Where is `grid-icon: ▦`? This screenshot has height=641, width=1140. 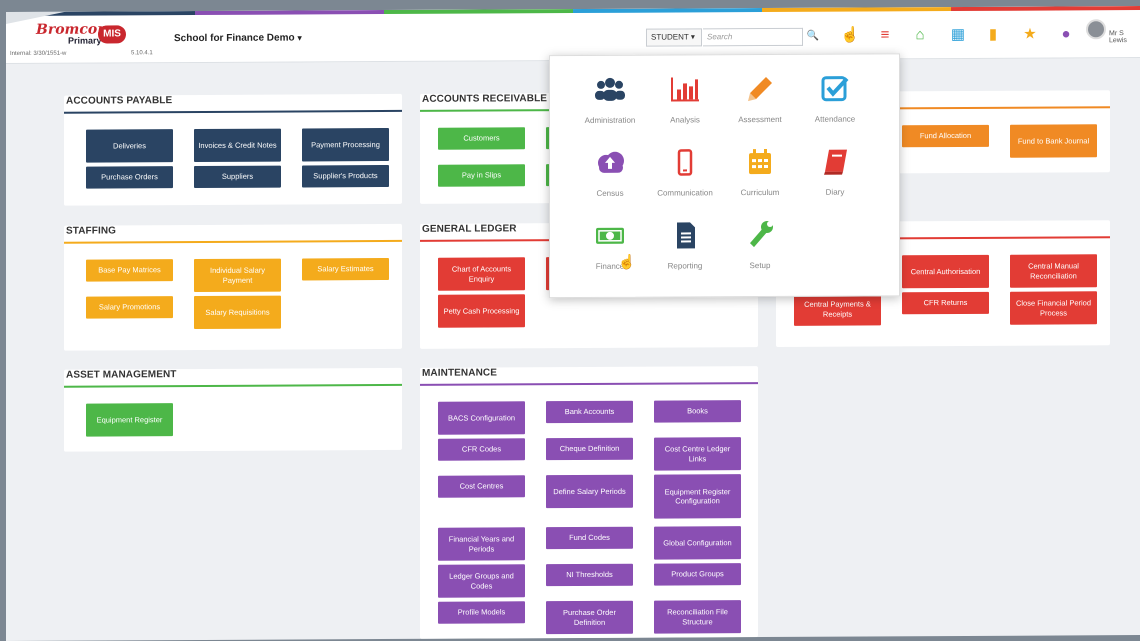
grid-icon: ▦ is located at coordinates (958, 35).